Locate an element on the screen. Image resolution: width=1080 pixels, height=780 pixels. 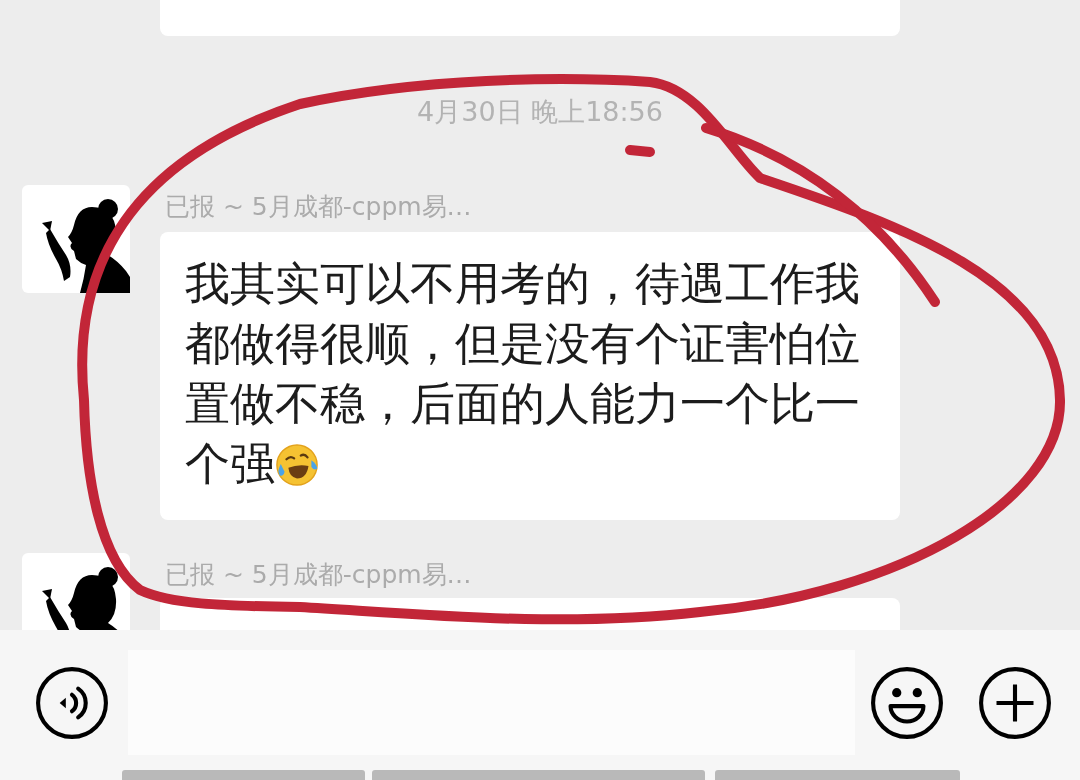
voice-icon is located at coordinates (72, 703).